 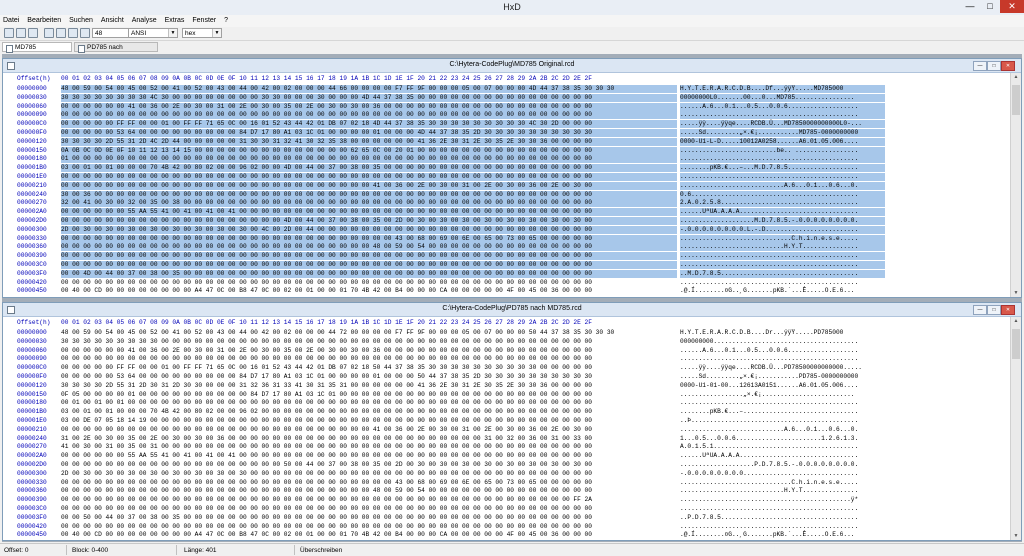 What do you see at coordinates (1016, 536) in the screenshot?
I see `scroll-down-icon: ▼` at bounding box center [1016, 536].